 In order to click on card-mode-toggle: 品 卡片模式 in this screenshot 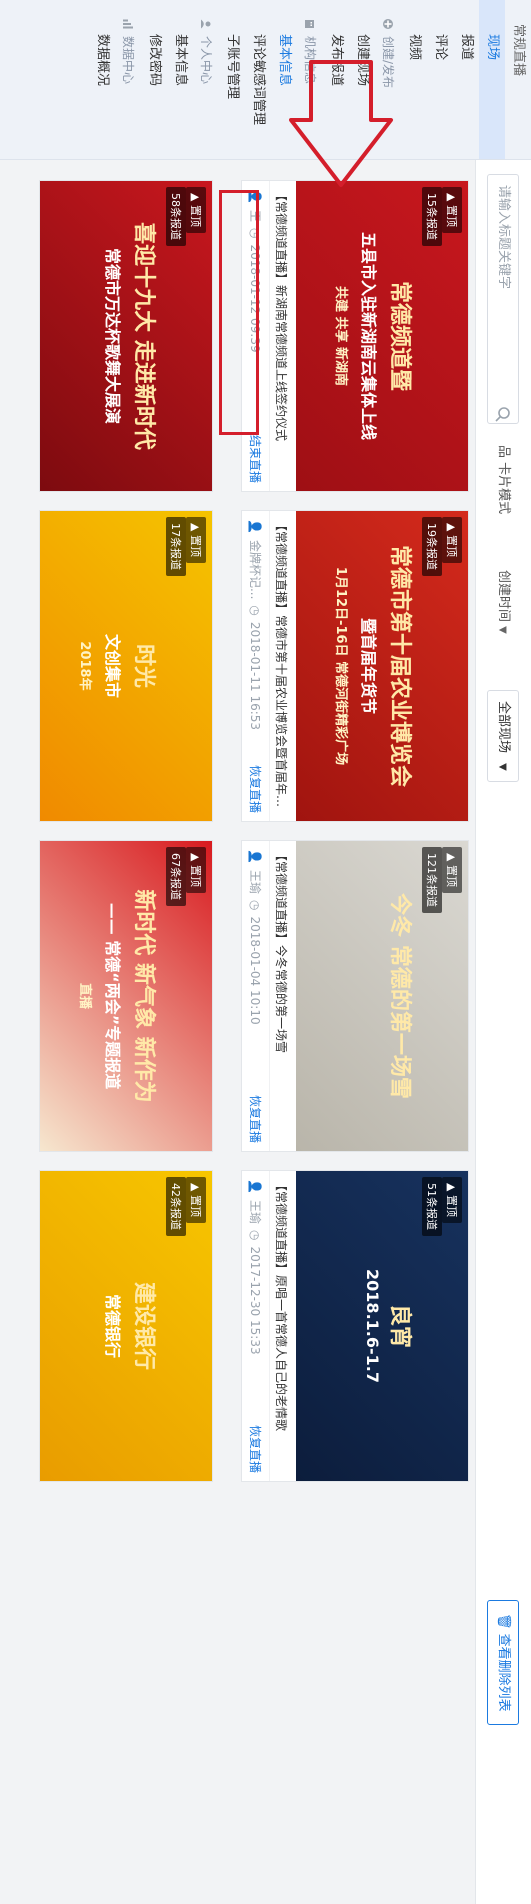, I will do `click(503, 479)`.